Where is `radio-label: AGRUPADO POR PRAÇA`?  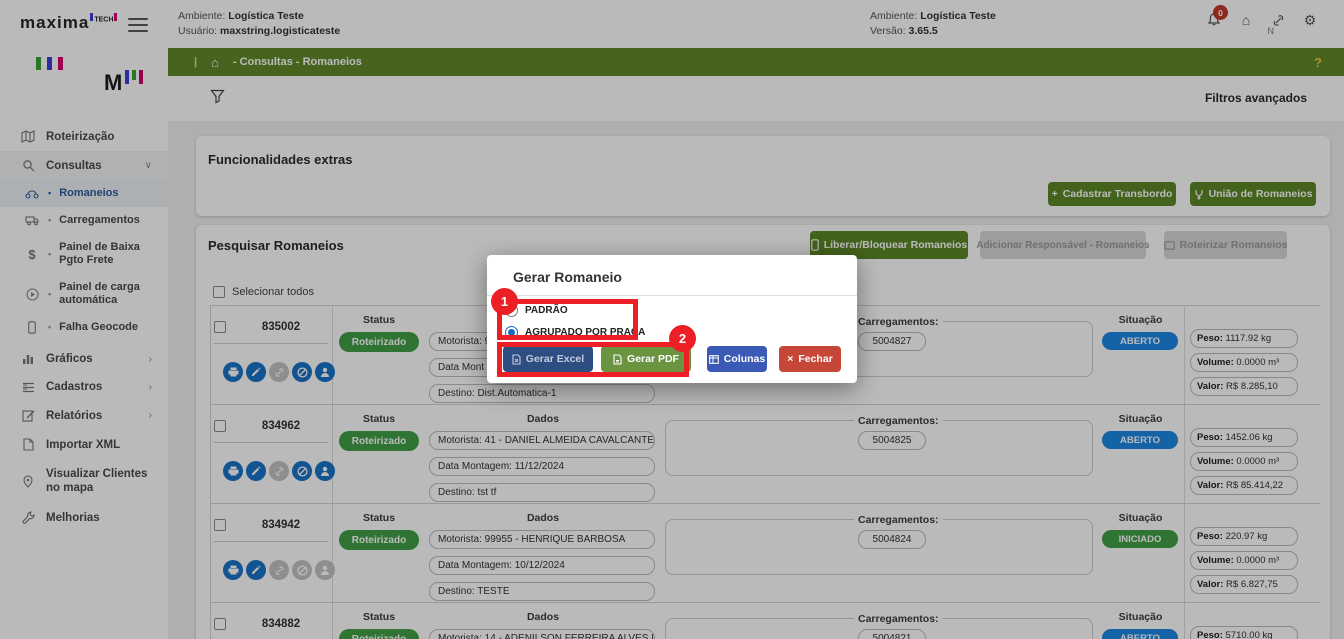
radio-label: AGRUPADO POR PRAÇA is located at coordinates (585, 332).